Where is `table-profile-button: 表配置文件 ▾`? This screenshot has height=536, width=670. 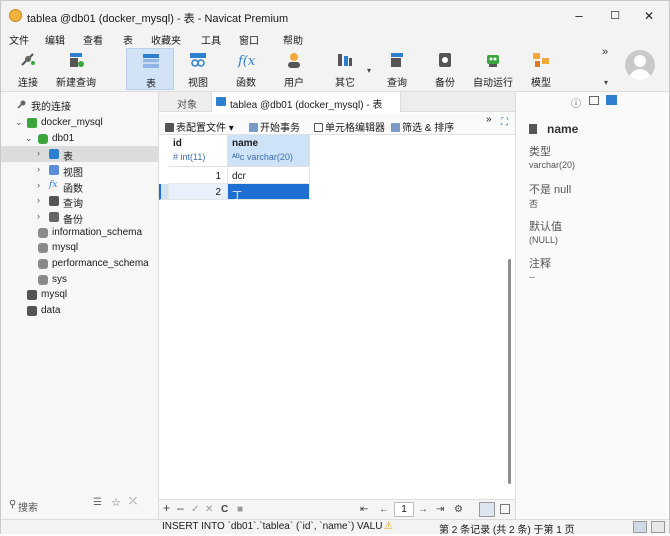 table-profile-button: 表配置文件 ▾ is located at coordinates (199, 126).